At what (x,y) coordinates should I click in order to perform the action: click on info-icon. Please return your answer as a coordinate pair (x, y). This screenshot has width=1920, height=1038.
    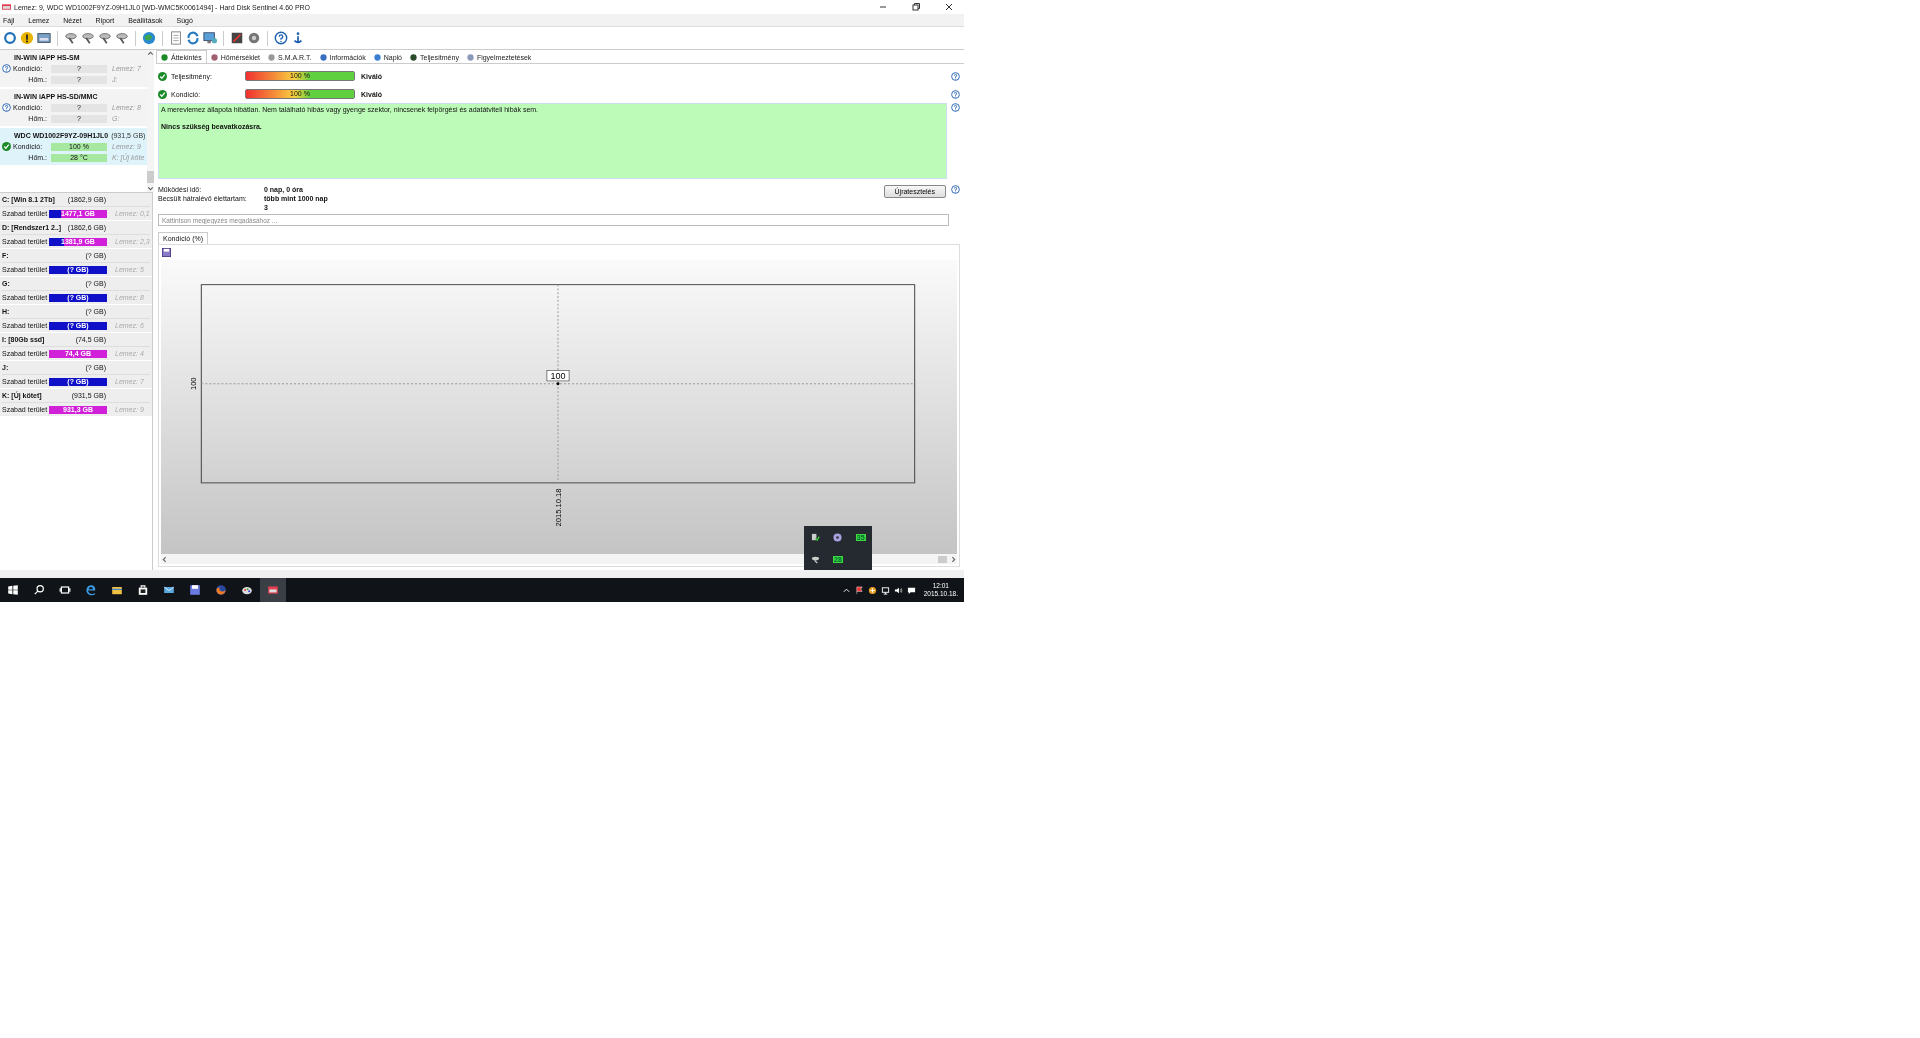
    Looking at the image, I should click on (298, 38).